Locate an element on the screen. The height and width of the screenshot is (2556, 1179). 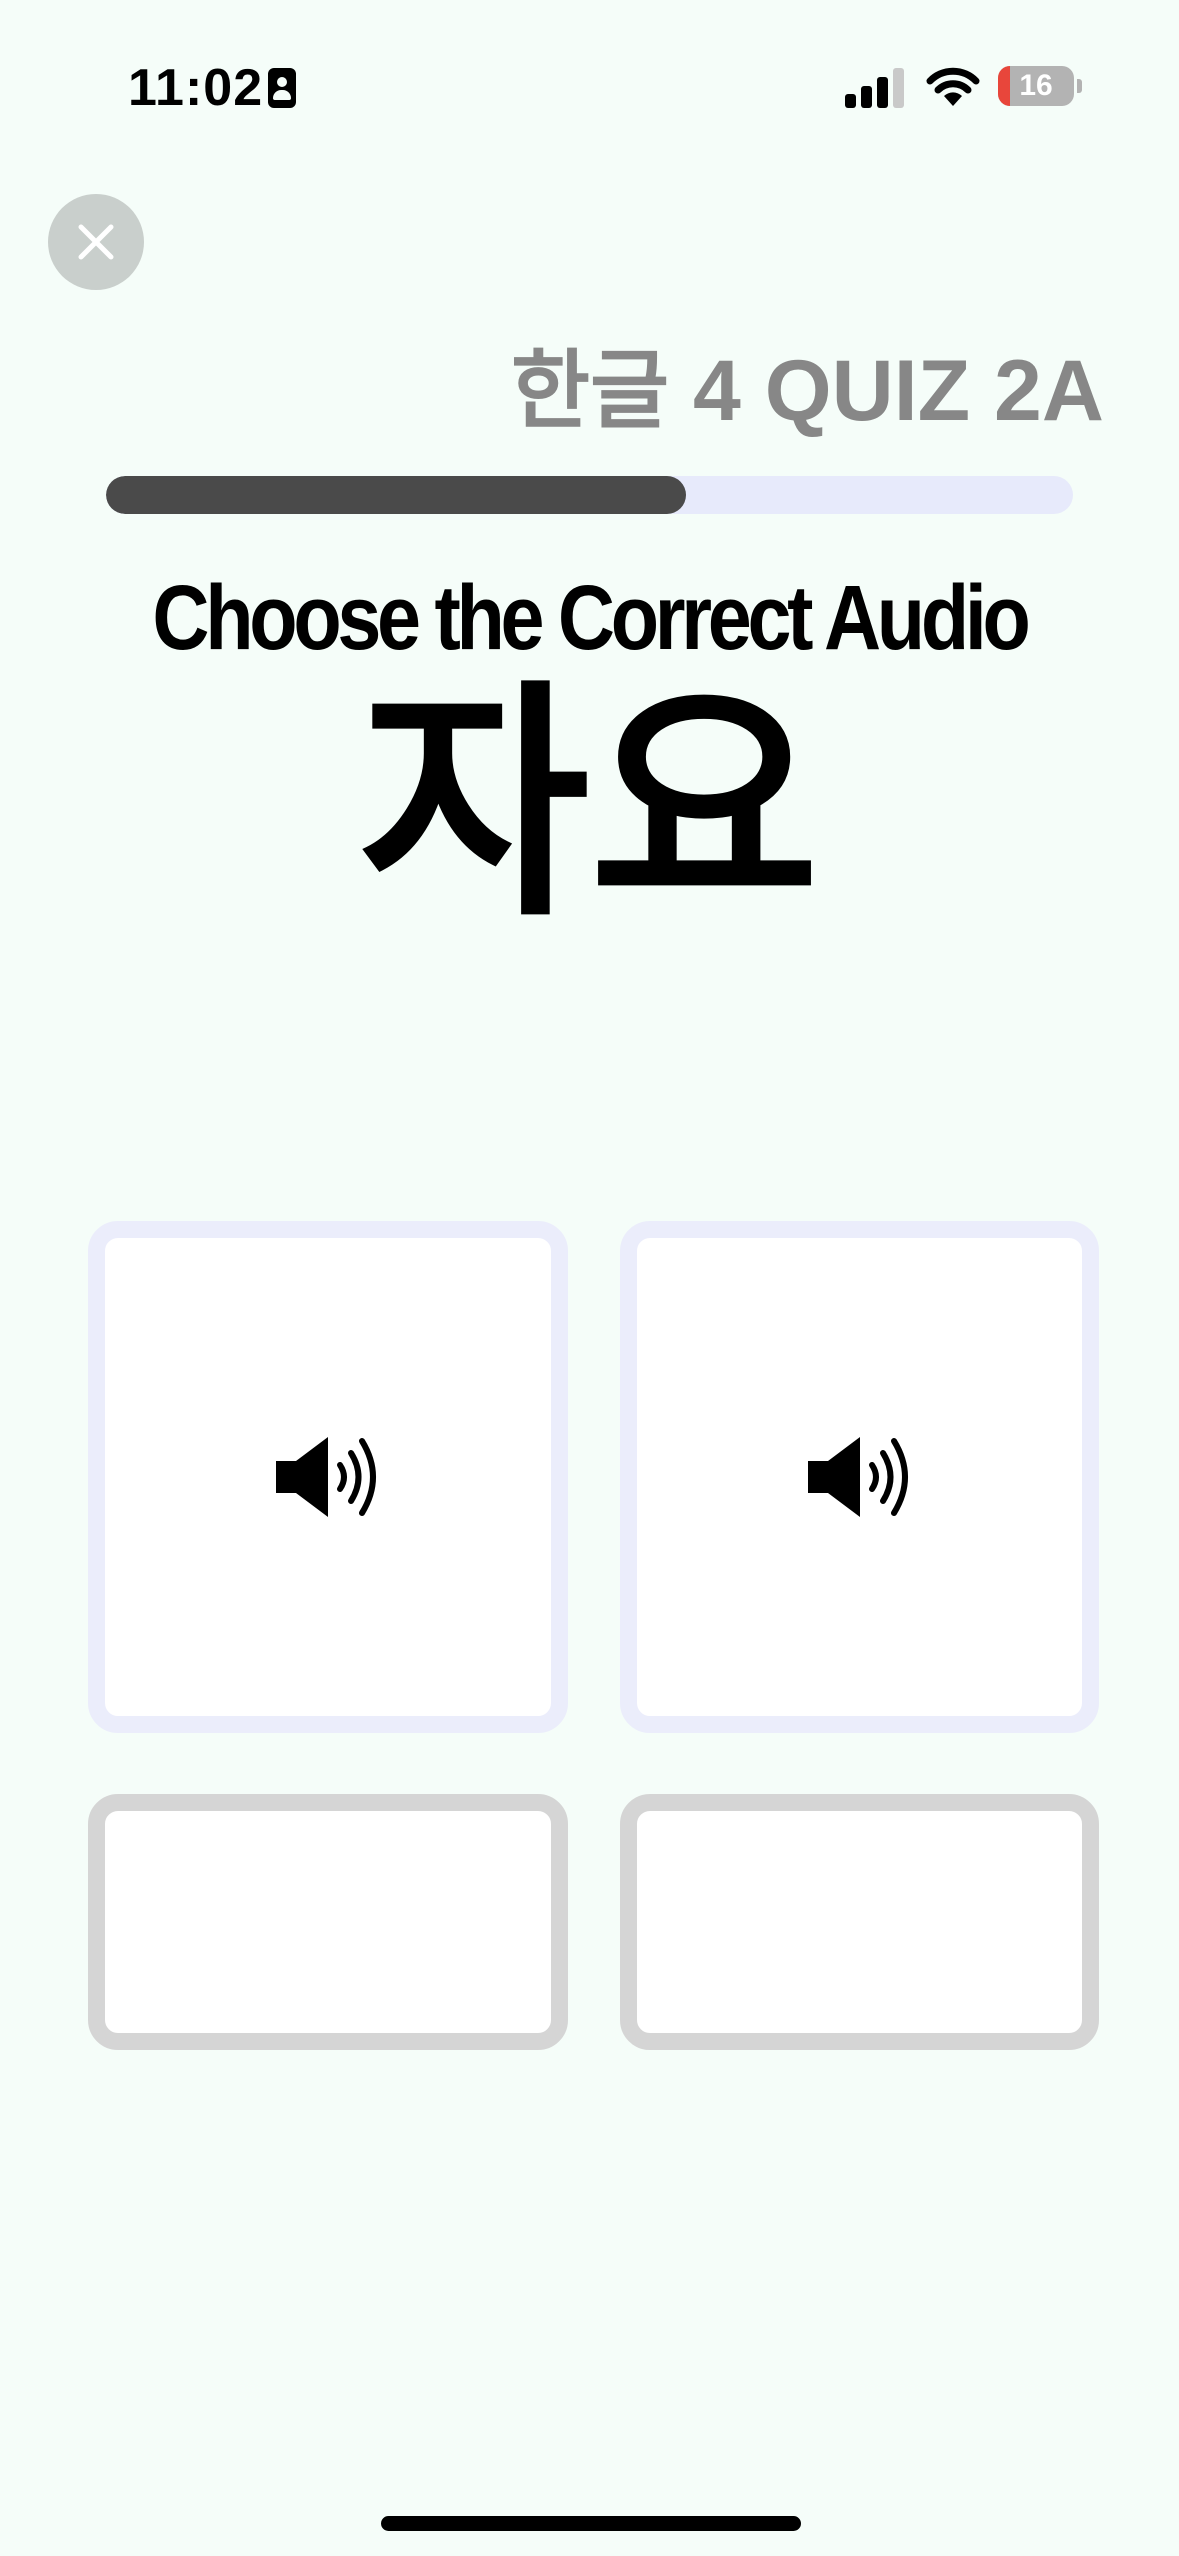
question-prompt: Choose the Correct Audio is located at coordinates (591, 618).